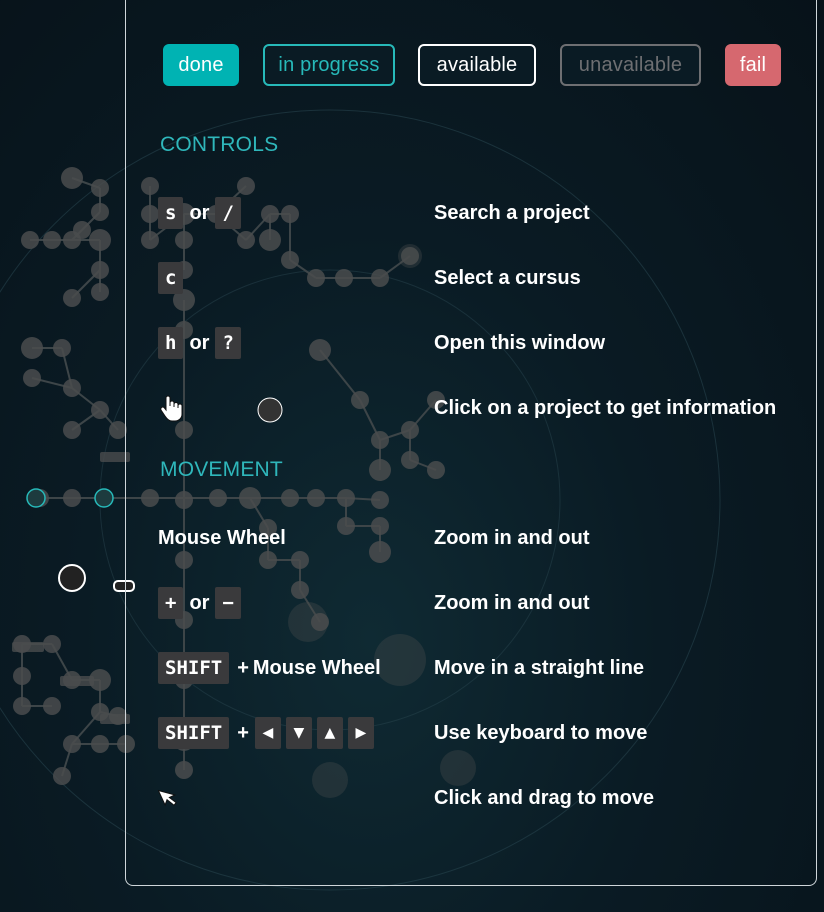  What do you see at coordinates (630, 65) in the screenshot?
I see `status-badge-unavailable: unavailable` at bounding box center [630, 65].